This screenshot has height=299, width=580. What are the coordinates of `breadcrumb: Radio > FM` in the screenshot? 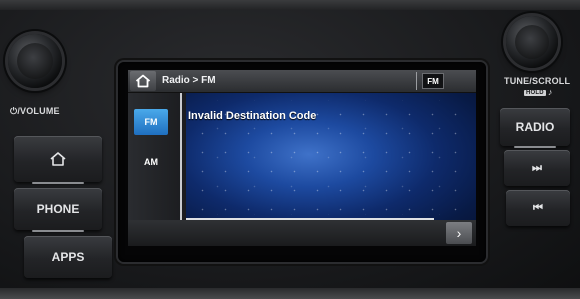 It's located at (189, 80).